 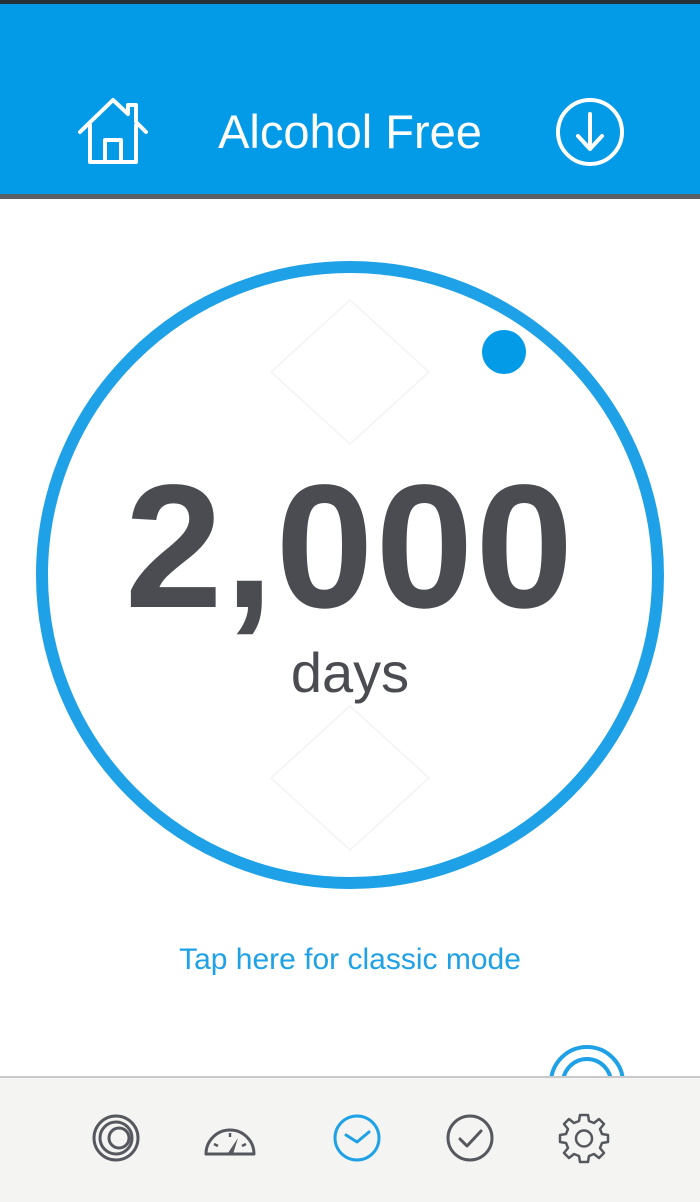 I want to click on home-icon, so click(x=113, y=131).